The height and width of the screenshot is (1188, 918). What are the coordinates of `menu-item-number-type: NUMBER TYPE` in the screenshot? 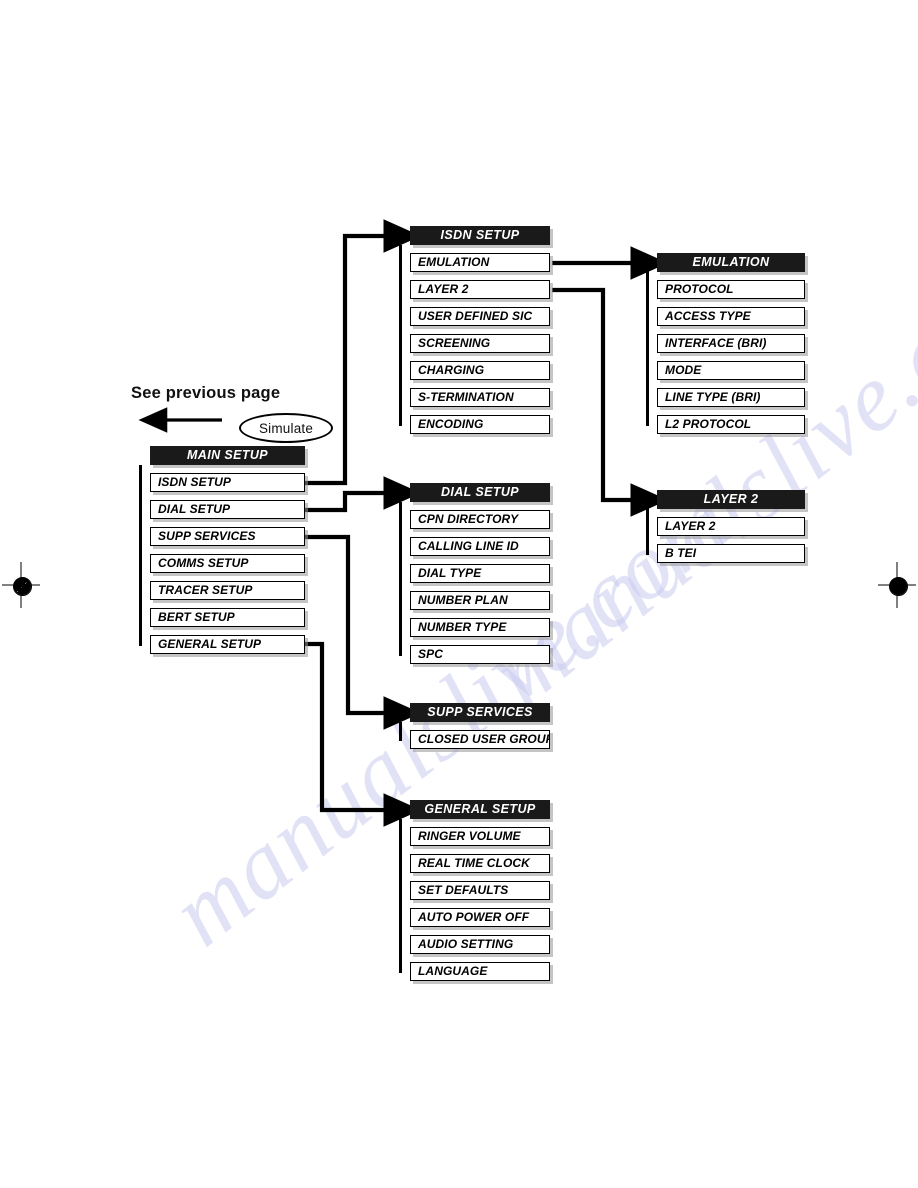 It's located at (480, 627).